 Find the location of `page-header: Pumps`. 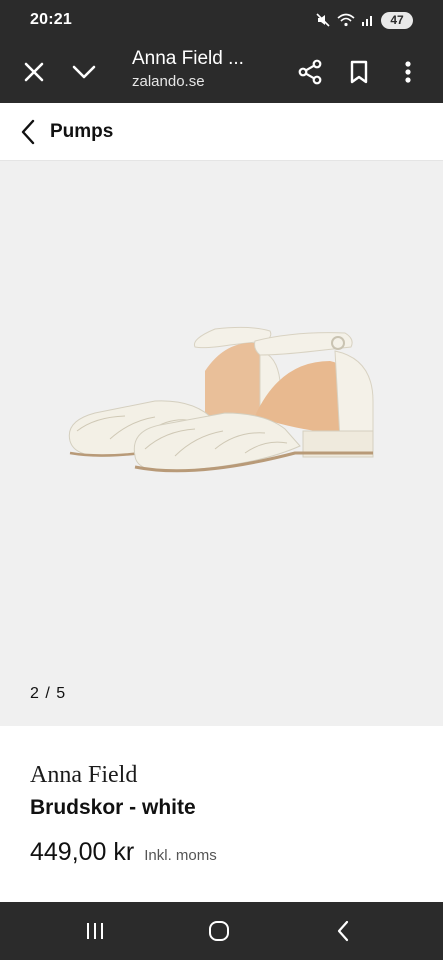

page-header: Pumps is located at coordinates (221, 132).